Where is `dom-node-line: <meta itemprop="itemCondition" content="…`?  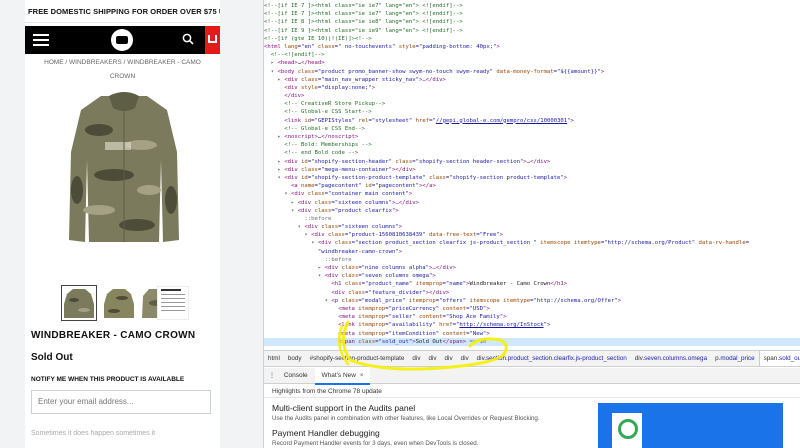
dom-node-line: <meta itemprop="itemCondition" content="… is located at coordinates (532, 334).